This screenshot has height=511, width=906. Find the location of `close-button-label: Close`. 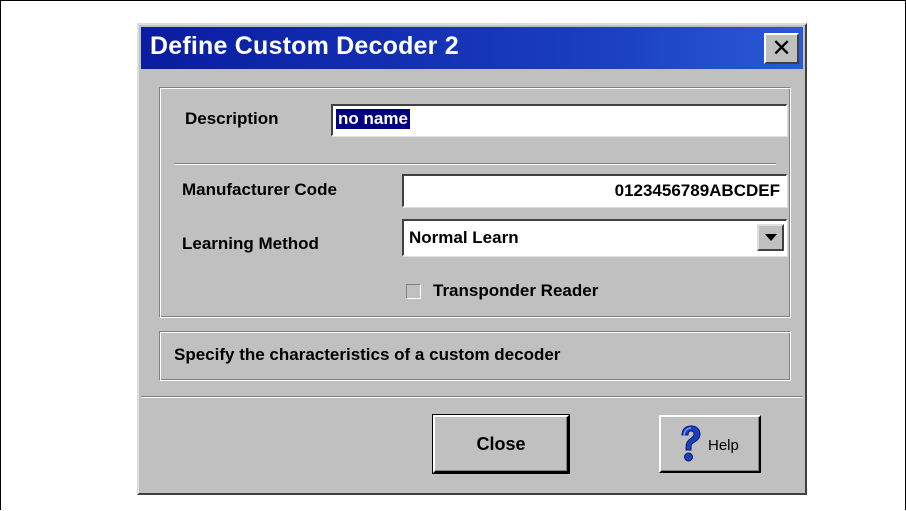

close-button-label: Close is located at coordinates (501, 444).